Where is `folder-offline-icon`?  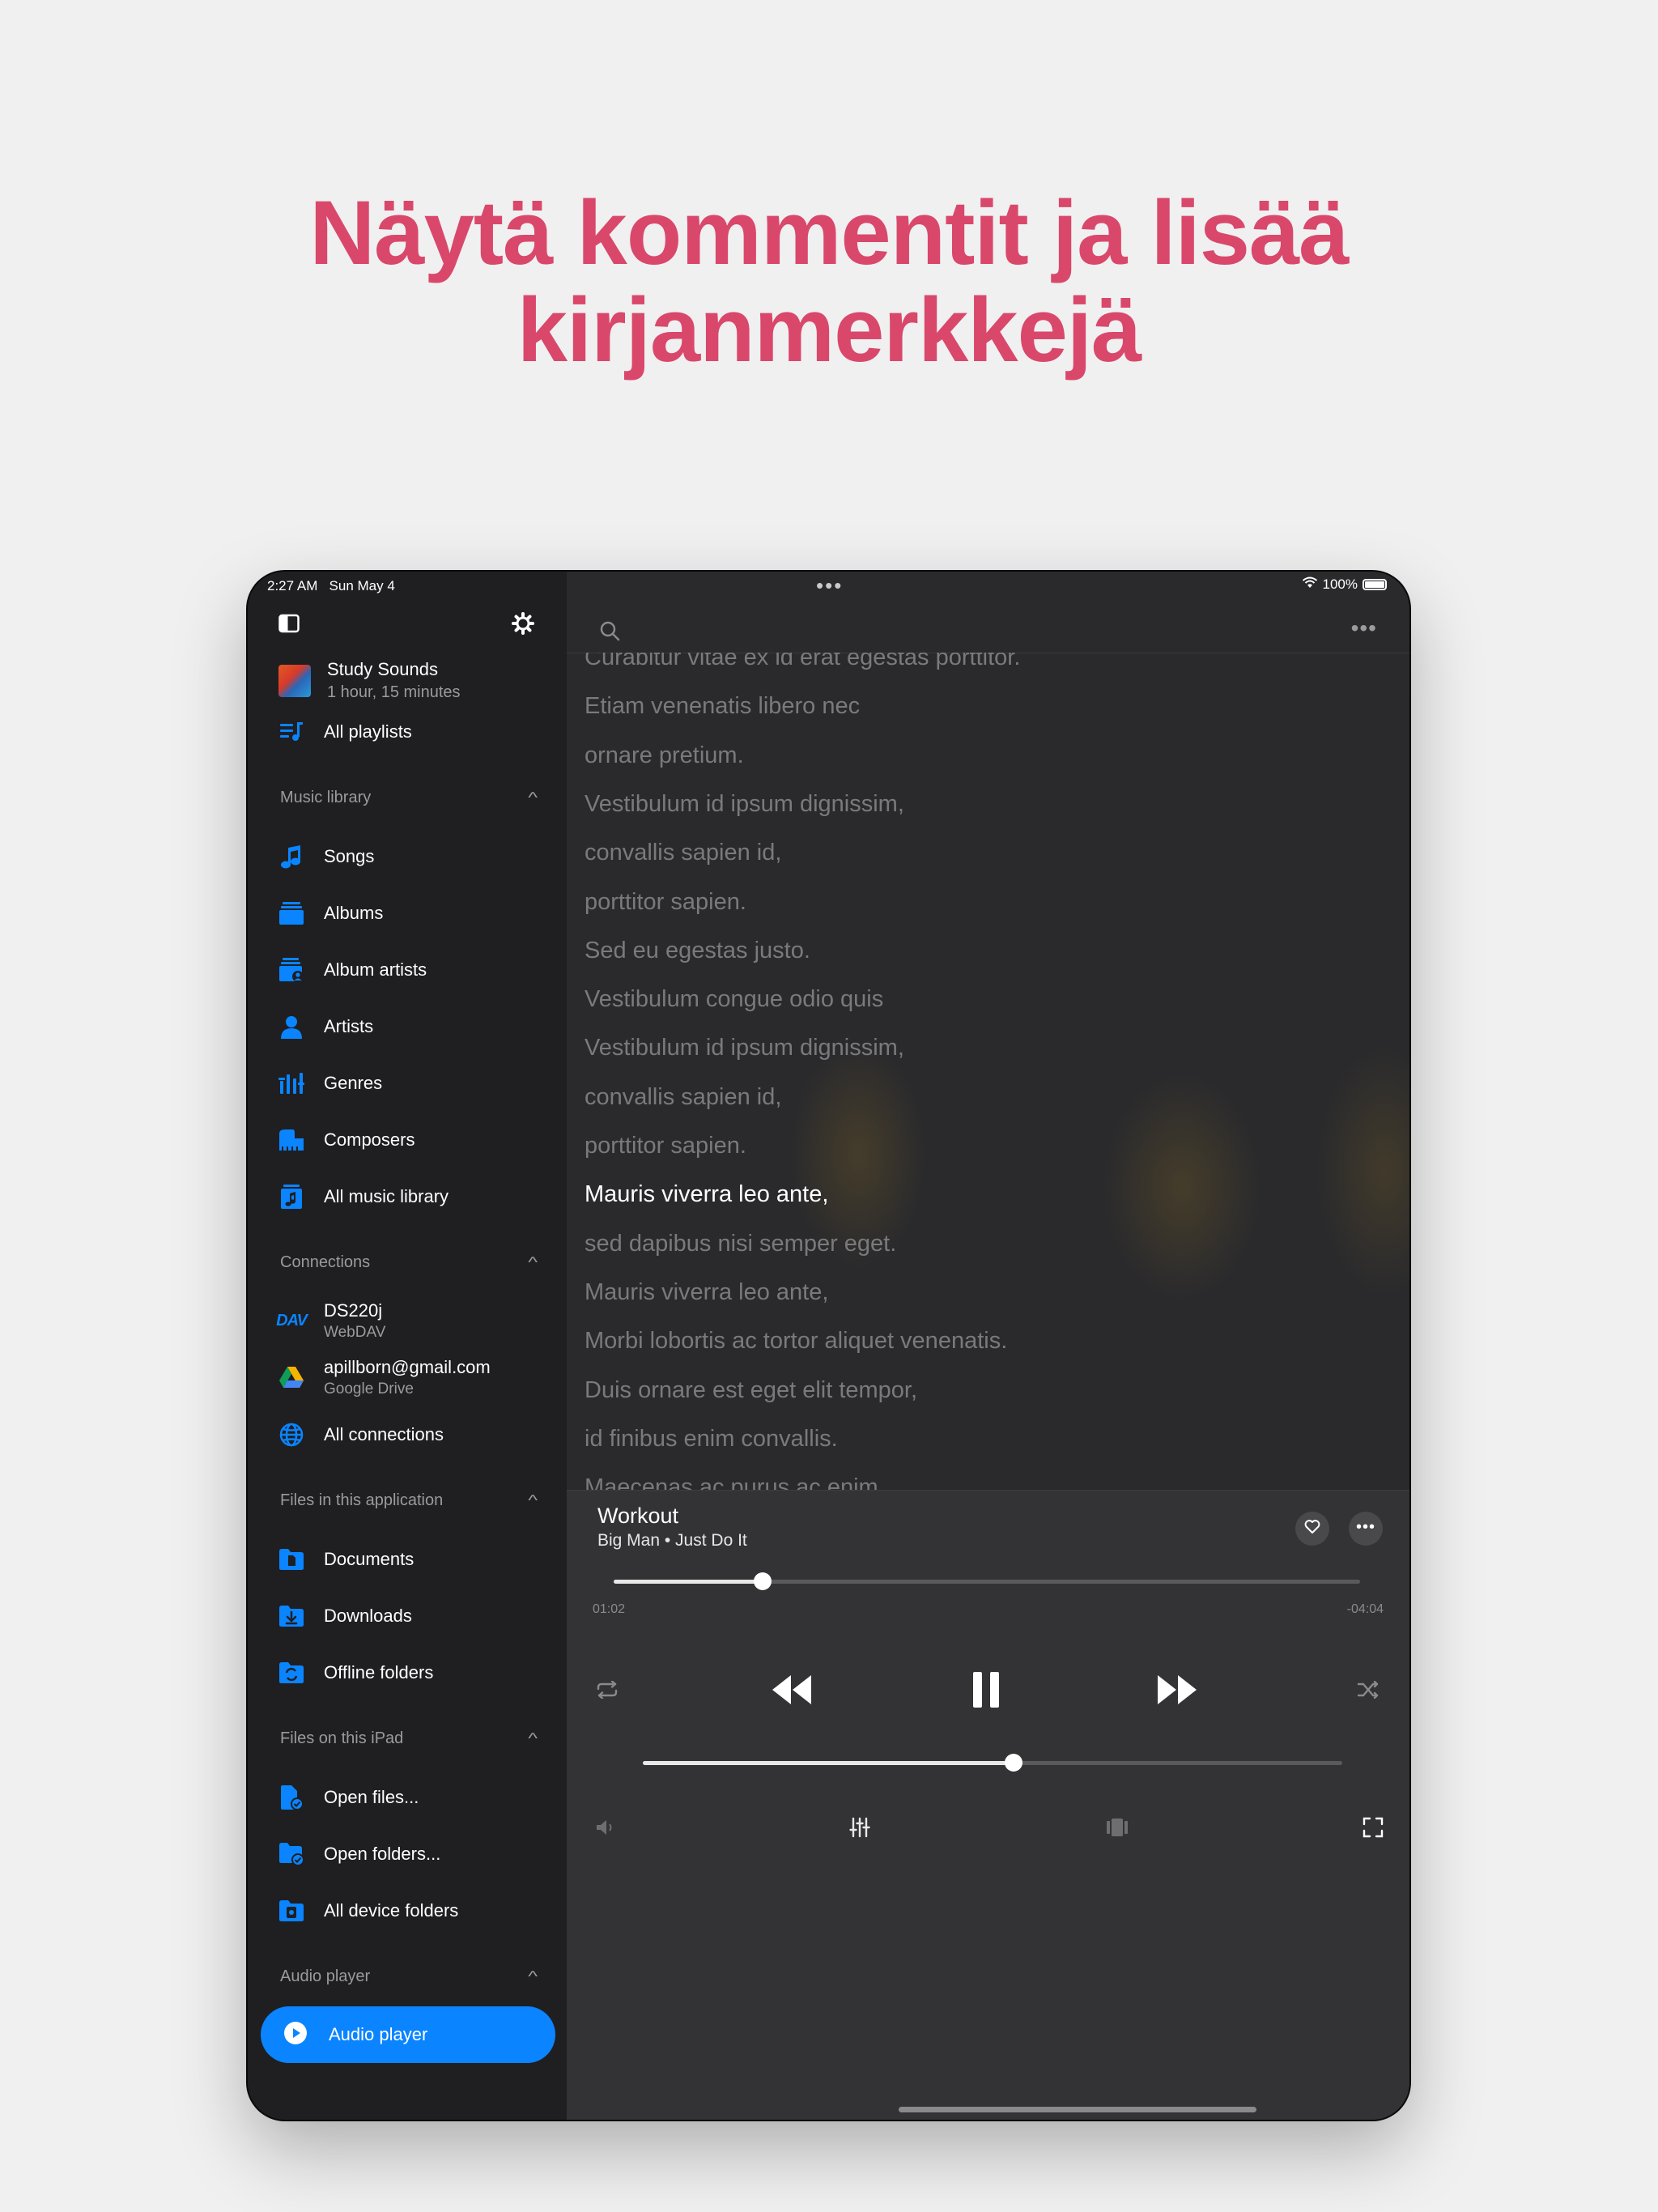
folder-offline-icon is located at coordinates (291, 1673).